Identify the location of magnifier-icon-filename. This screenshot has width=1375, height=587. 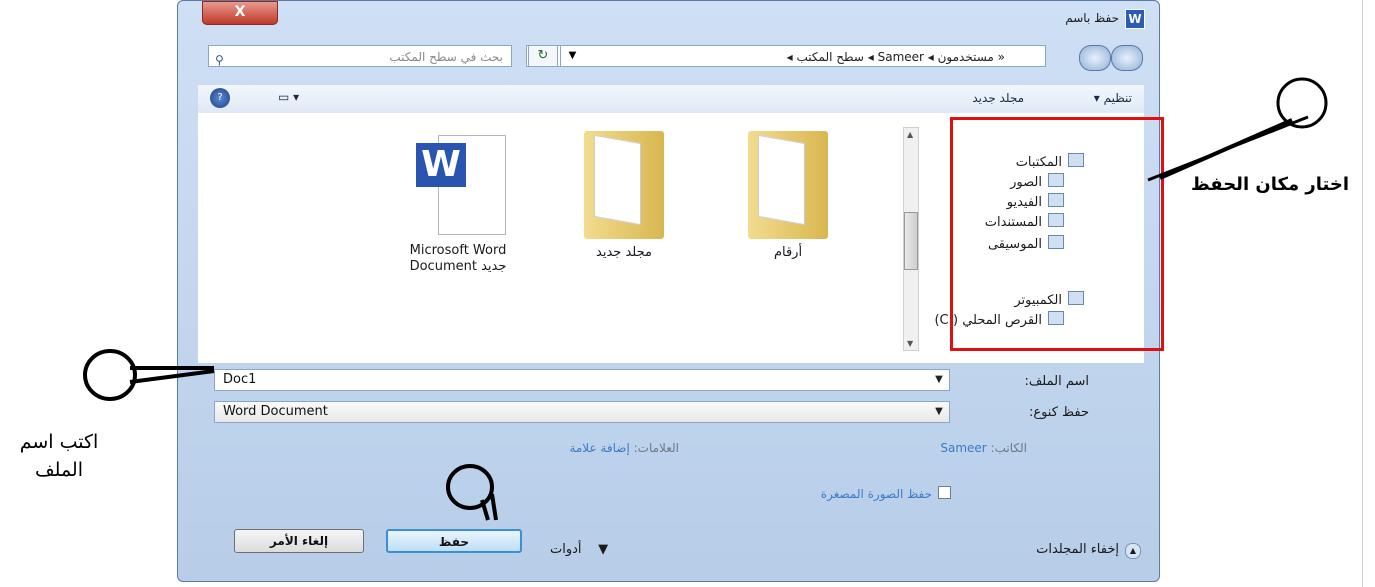
(149, 375).